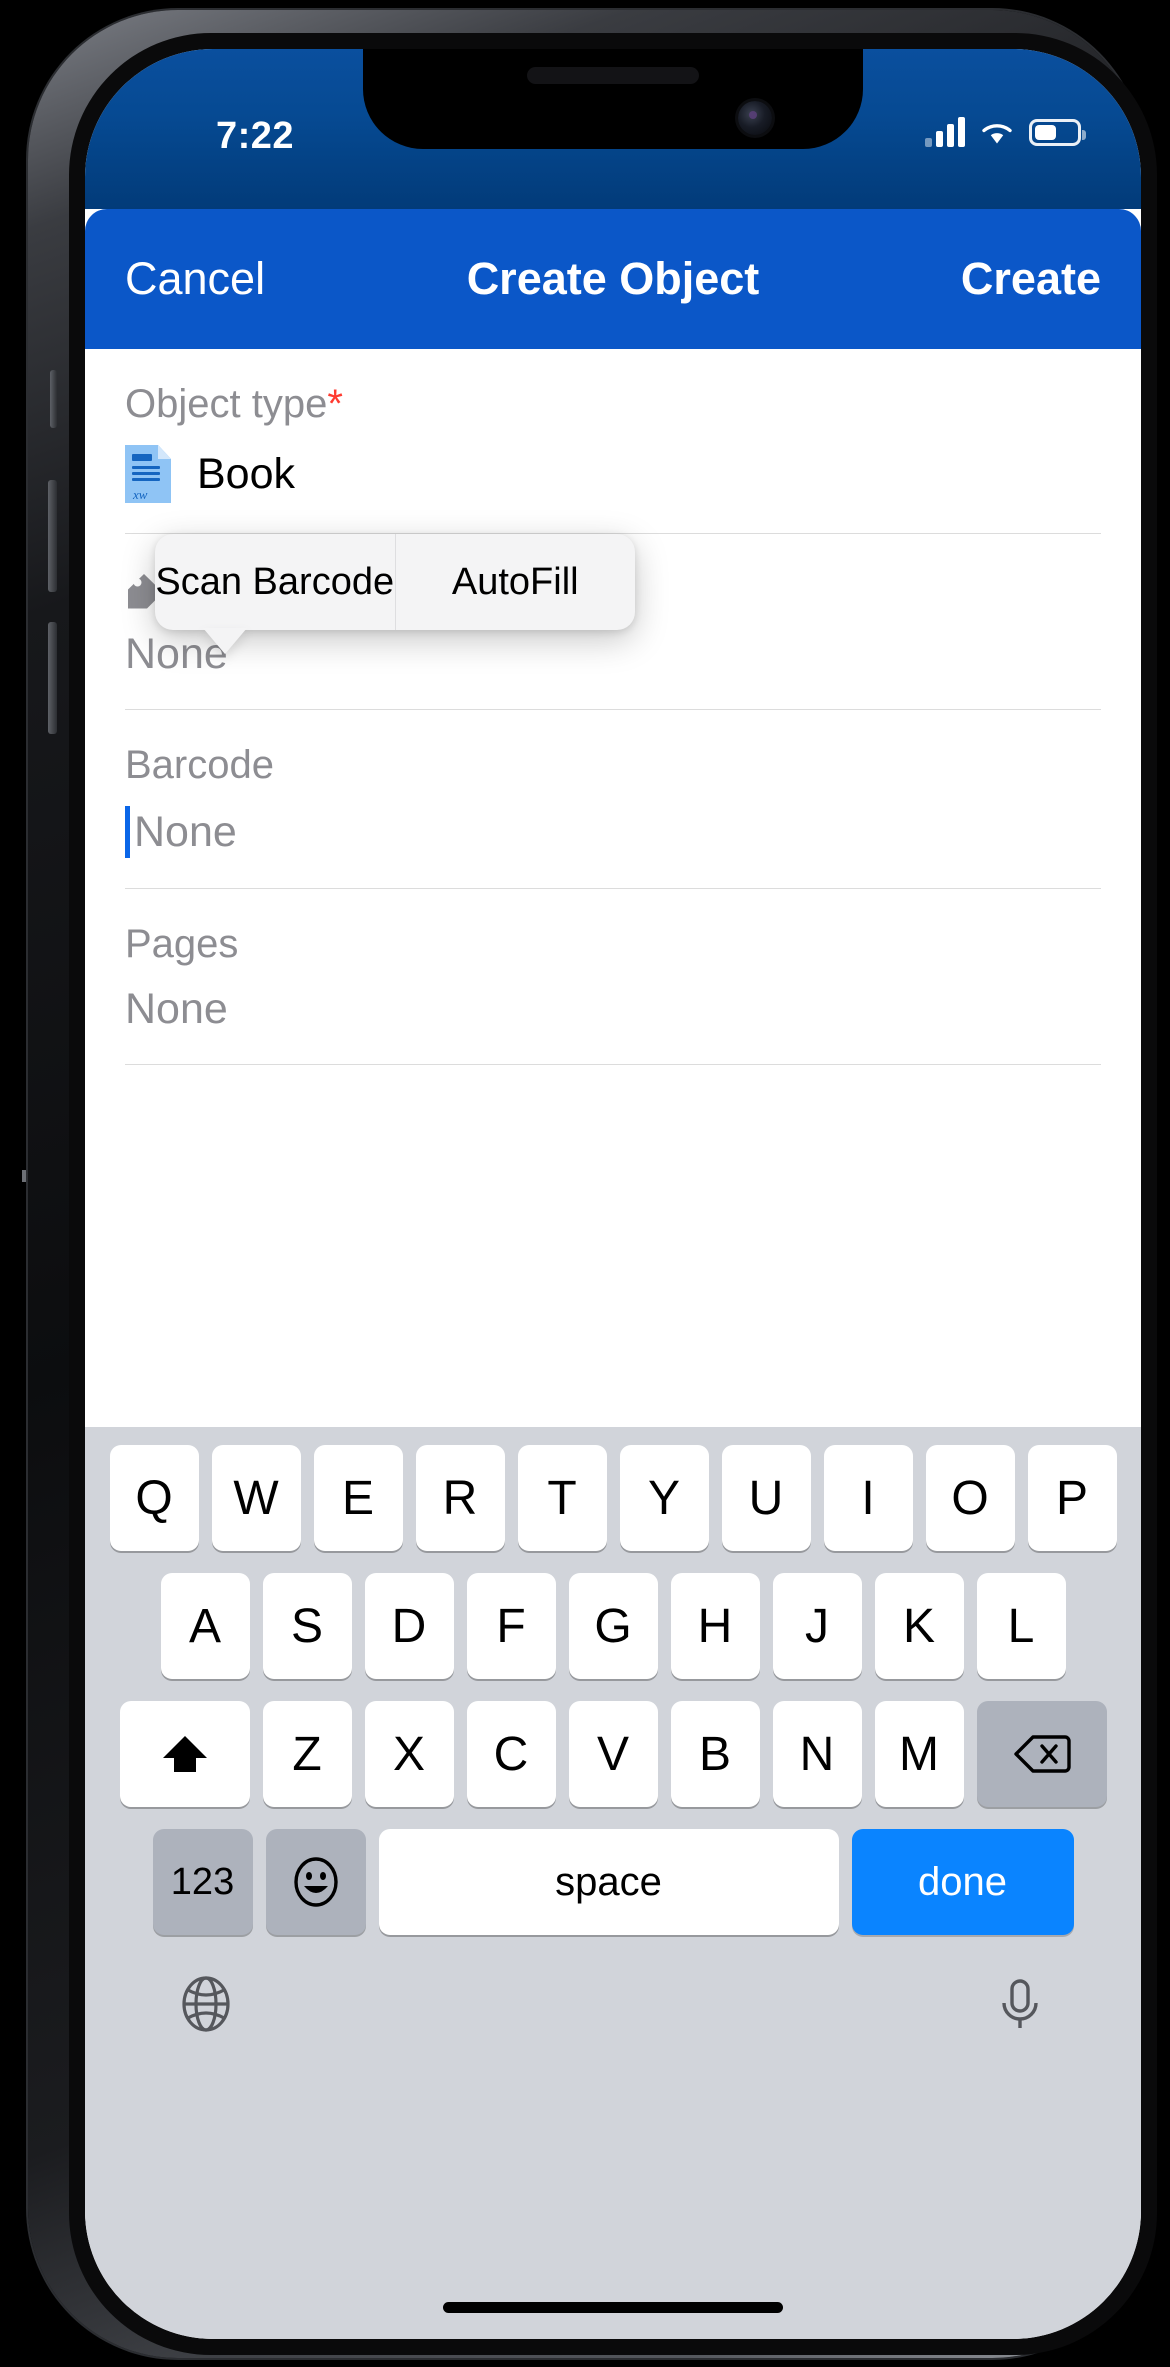  What do you see at coordinates (205, 1626) in the screenshot?
I see `key-a: A` at bounding box center [205, 1626].